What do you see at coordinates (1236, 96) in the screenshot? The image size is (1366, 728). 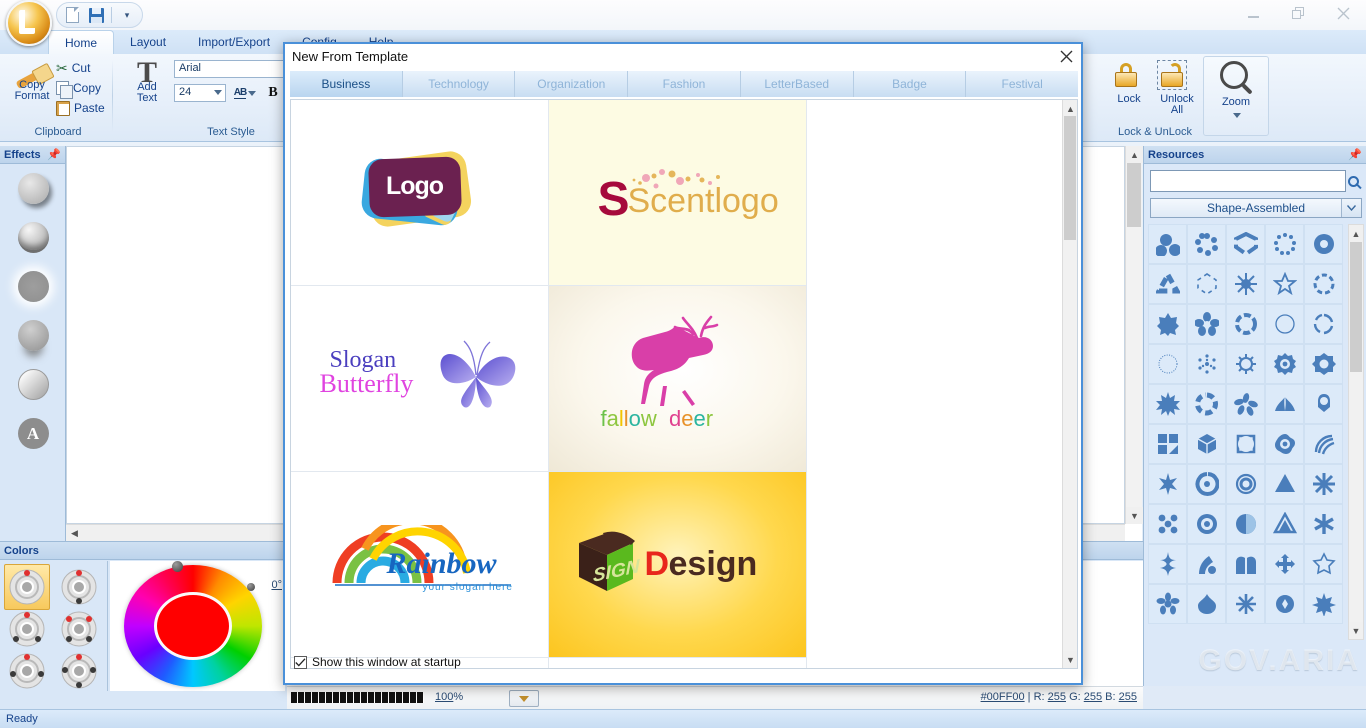 I see `ribbon-group-zoom: Zoom` at bounding box center [1236, 96].